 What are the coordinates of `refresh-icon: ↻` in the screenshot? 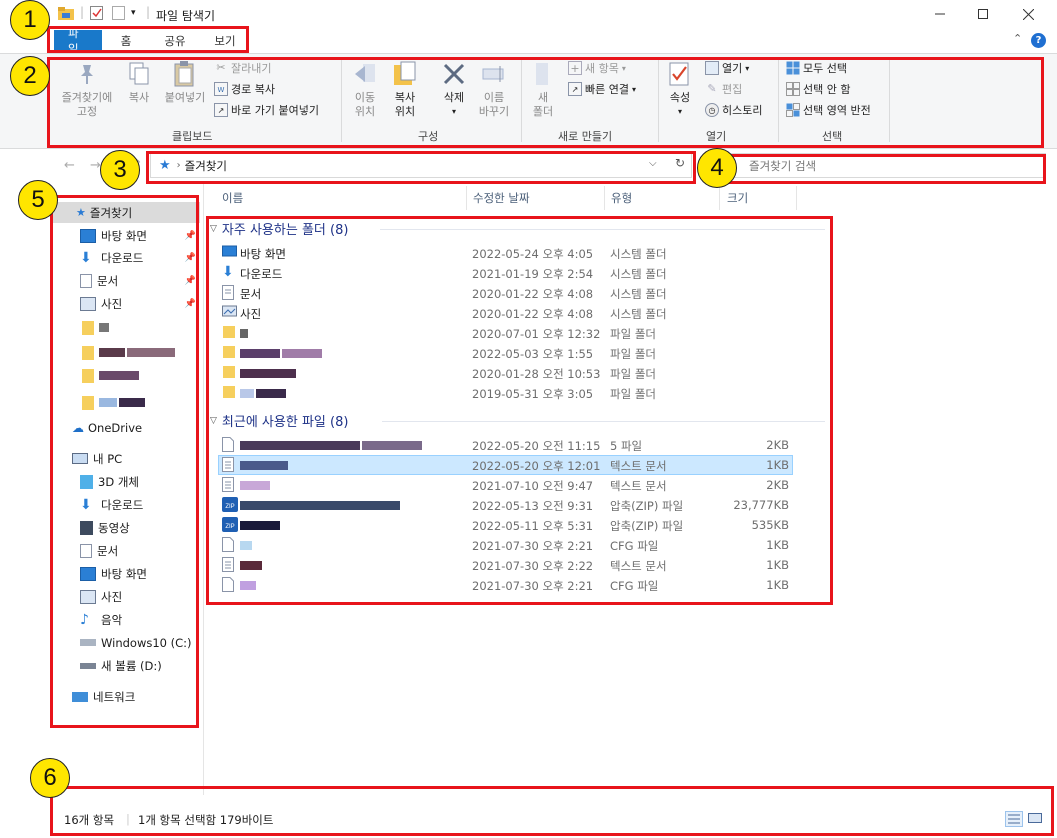 It's located at (680, 163).